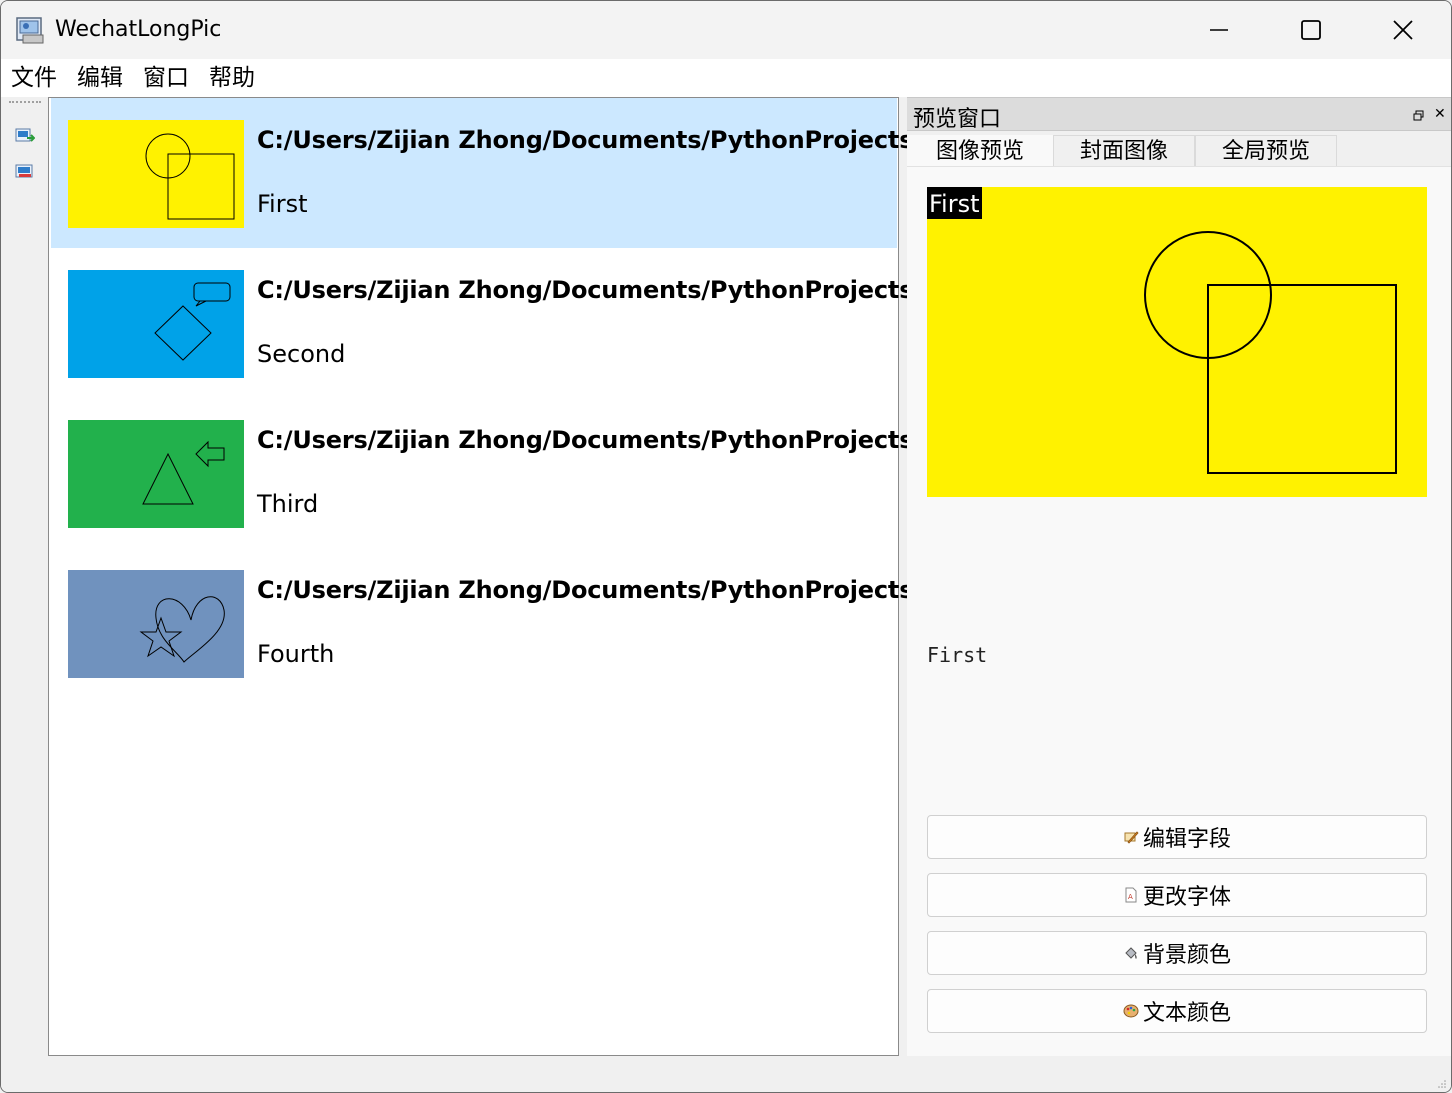 The image size is (1452, 1093). I want to click on item-name: Fourth, so click(296, 654).